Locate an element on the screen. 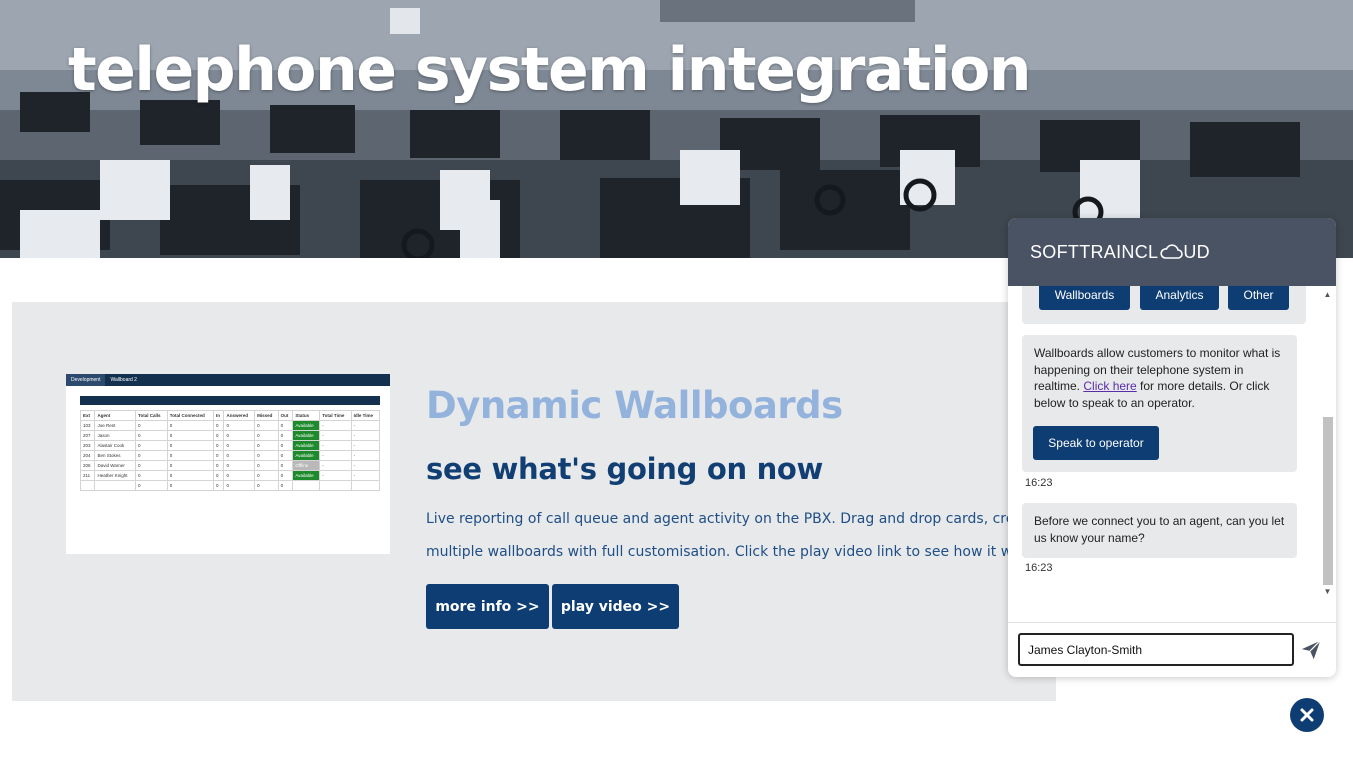  screenshot-tab: Wallboard 2 is located at coordinates (123, 380).